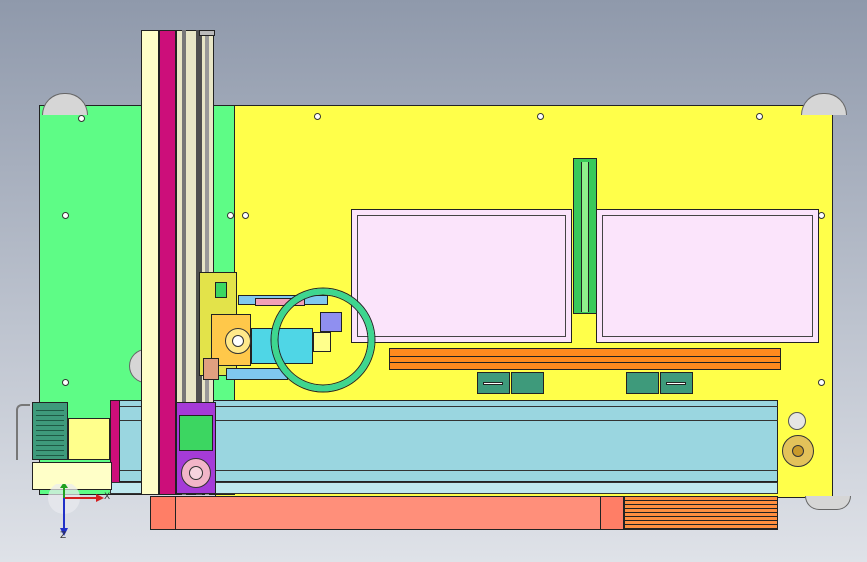 This screenshot has height=562, width=867. What do you see at coordinates (707, 276) in the screenshot?
I see `work-window-right-inner` at bounding box center [707, 276].